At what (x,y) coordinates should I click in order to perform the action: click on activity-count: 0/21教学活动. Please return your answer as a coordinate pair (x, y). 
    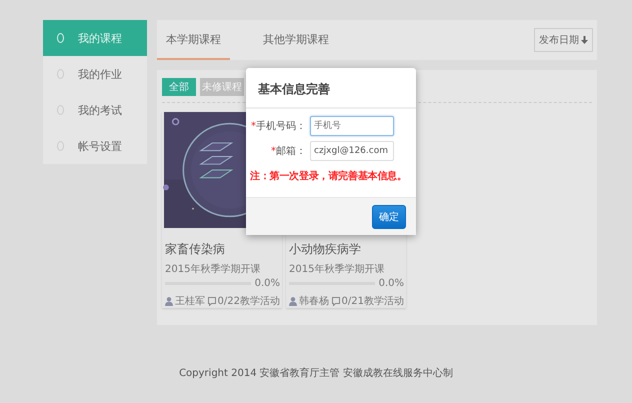
    Looking at the image, I should click on (373, 301).